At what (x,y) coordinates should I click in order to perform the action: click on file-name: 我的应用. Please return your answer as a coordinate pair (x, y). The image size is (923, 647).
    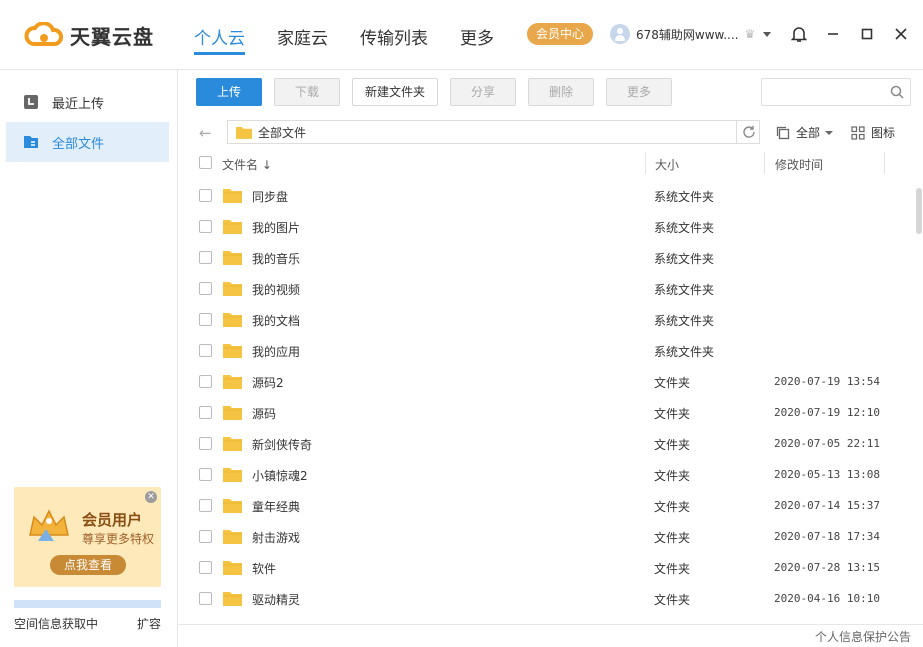
    Looking at the image, I should click on (276, 351).